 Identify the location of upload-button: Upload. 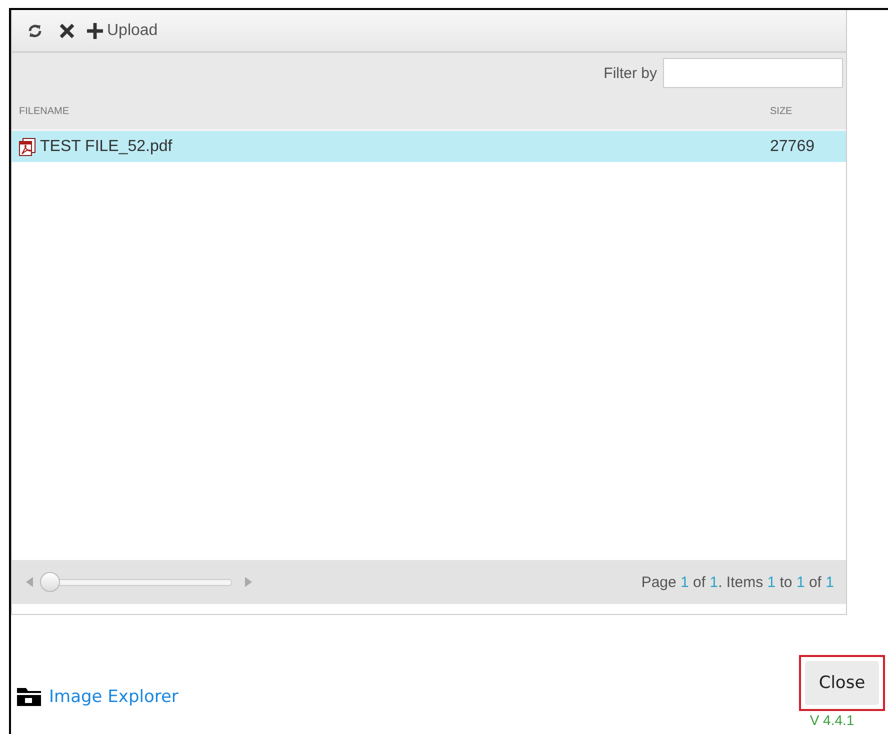
(122, 31).